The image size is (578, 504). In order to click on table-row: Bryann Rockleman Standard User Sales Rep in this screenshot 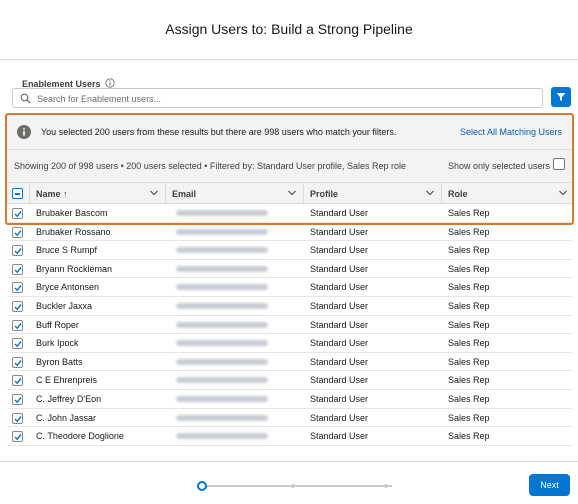, I will do `click(289, 269)`.